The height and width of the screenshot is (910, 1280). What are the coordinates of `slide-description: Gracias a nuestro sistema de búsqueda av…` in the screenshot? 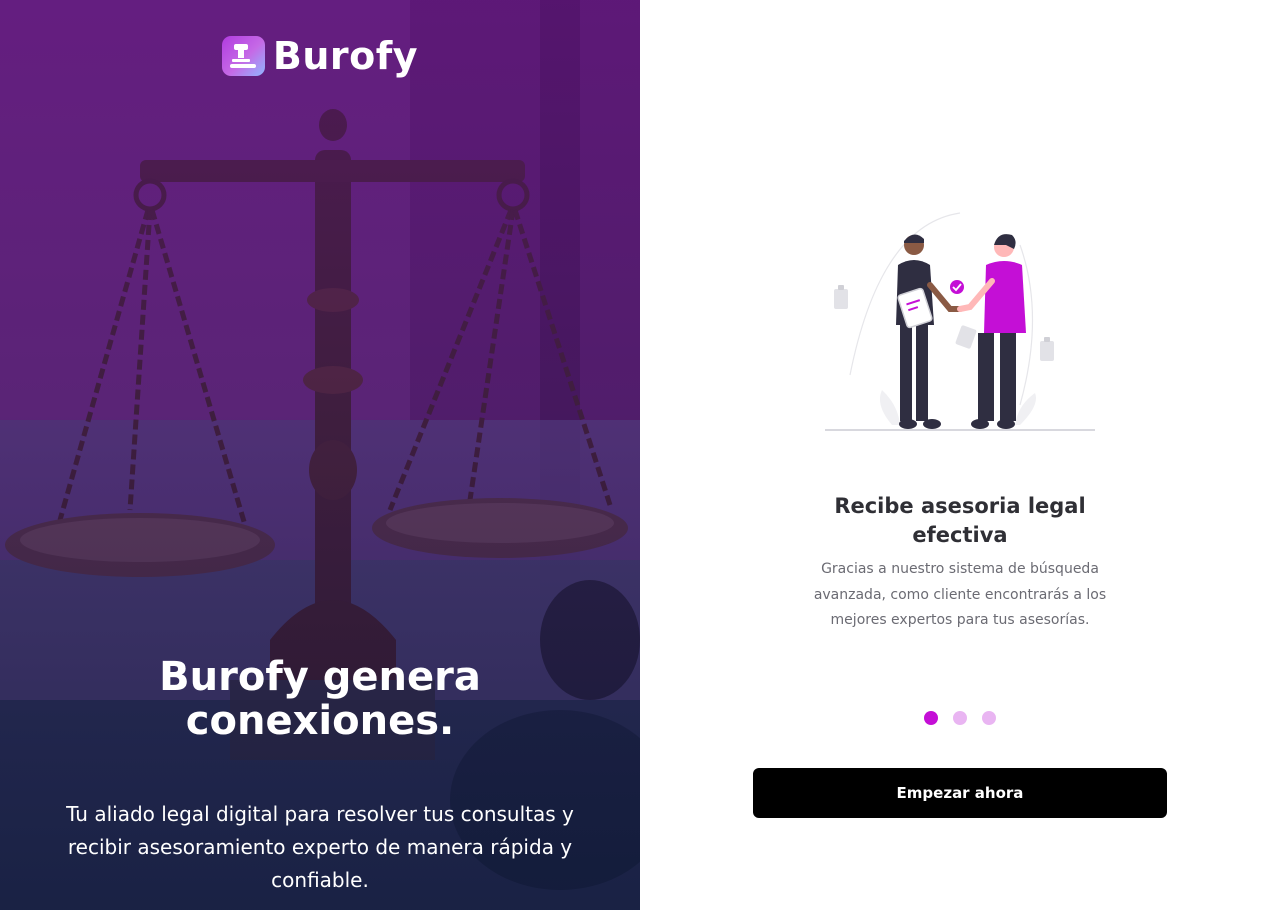 It's located at (960, 594).